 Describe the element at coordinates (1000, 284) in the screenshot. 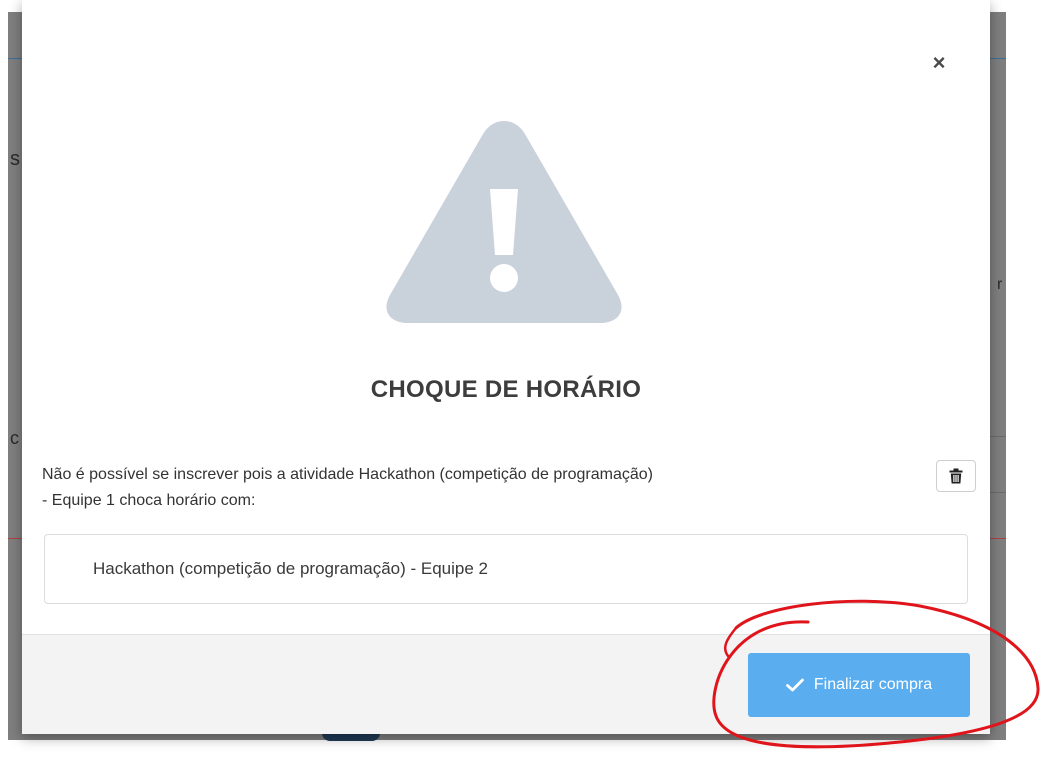

I see `background-text-fragment: r` at that location.